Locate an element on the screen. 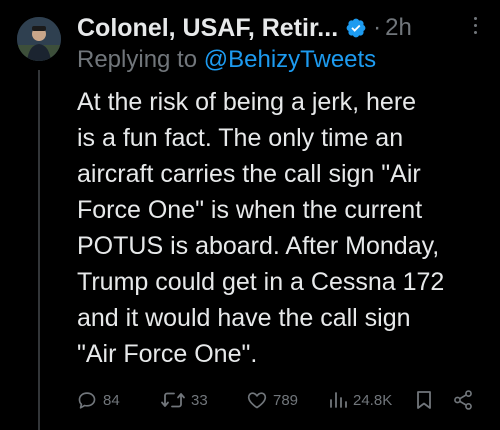  share-button is located at coordinates (463, 400).